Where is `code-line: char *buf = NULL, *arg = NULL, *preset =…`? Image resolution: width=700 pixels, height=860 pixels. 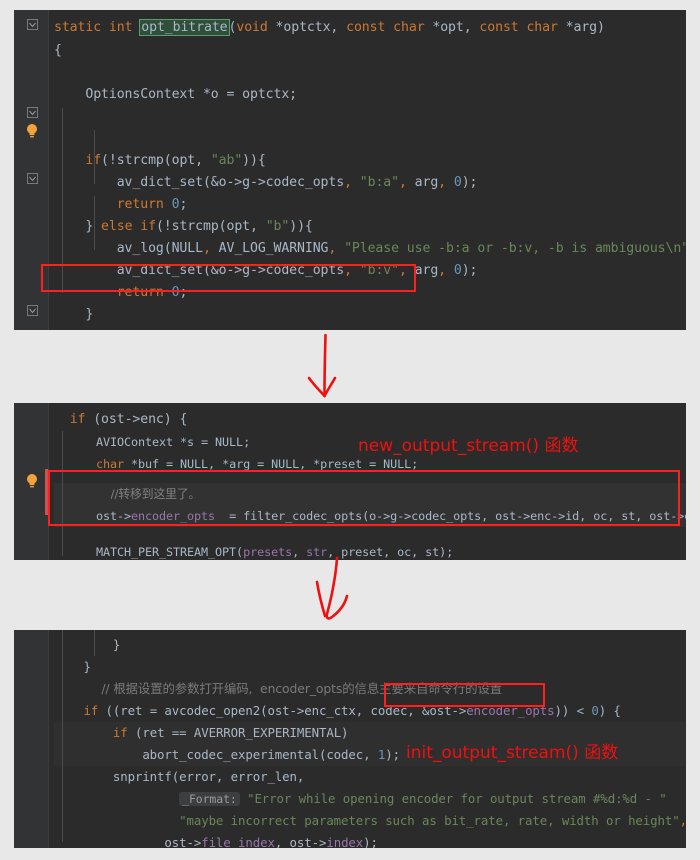
code-line: char *buf = NULL, *arg = NULL, *preset =… is located at coordinates (370, 464).